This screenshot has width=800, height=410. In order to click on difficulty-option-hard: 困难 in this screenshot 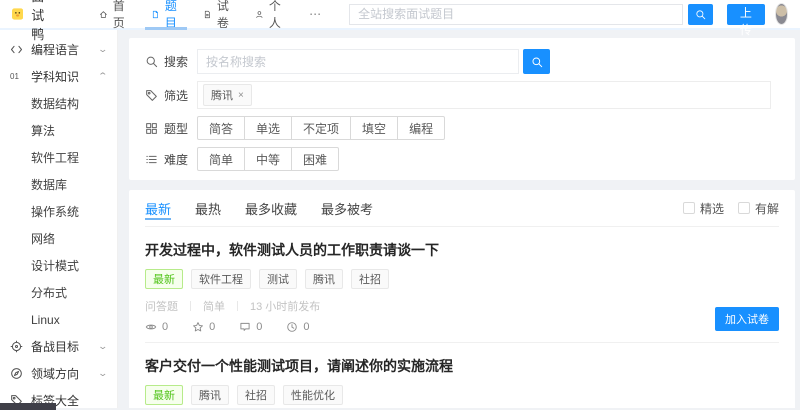, I will do `click(315, 159)`.